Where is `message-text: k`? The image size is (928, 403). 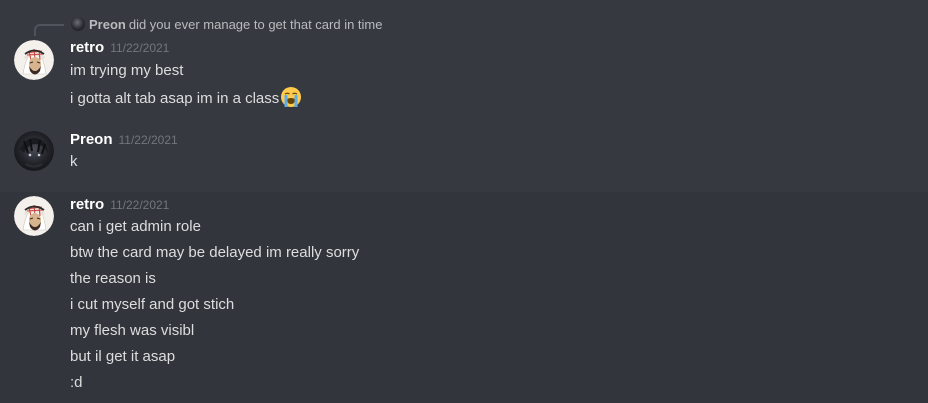
message-text: k is located at coordinates (74, 161).